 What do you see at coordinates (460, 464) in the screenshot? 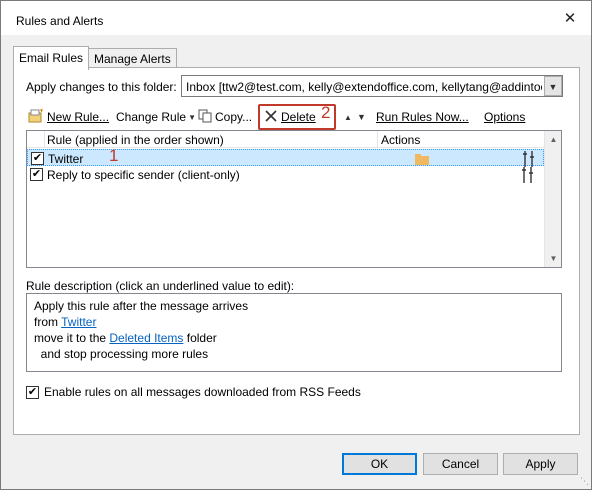
I see `cancel-button: Cancel` at bounding box center [460, 464].